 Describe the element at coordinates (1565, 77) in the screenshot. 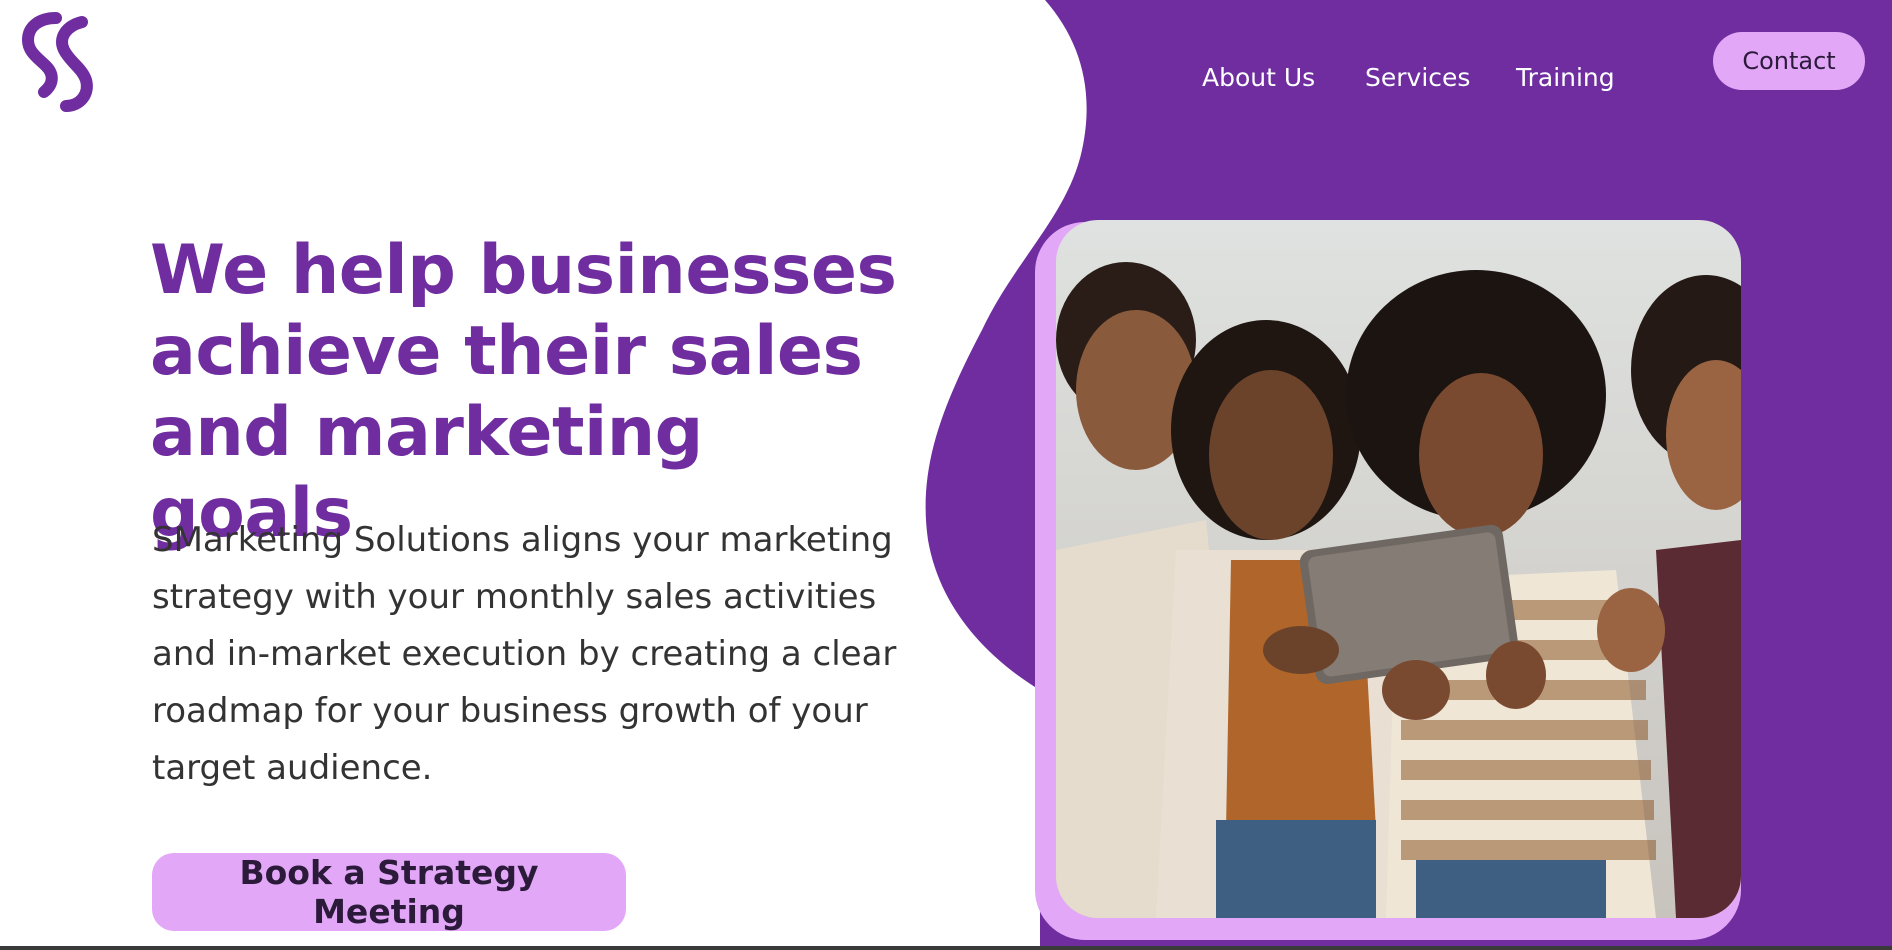

I see `nav-training: Training` at that location.